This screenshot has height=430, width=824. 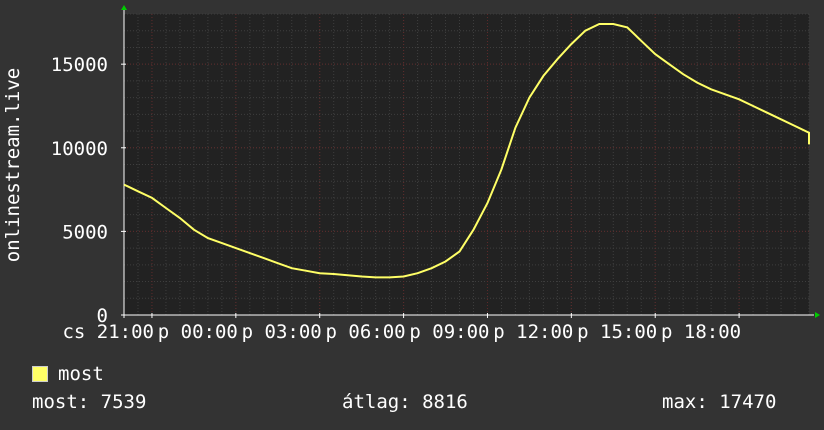 What do you see at coordinates (405, 402) in the screenshot?
I see `stat-average: átlag: 8816` at bounding box center [405, 402].